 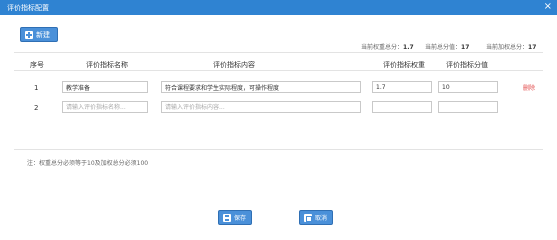 I want to click on window-title: 评价指标配置, so click(x=28, y=8).